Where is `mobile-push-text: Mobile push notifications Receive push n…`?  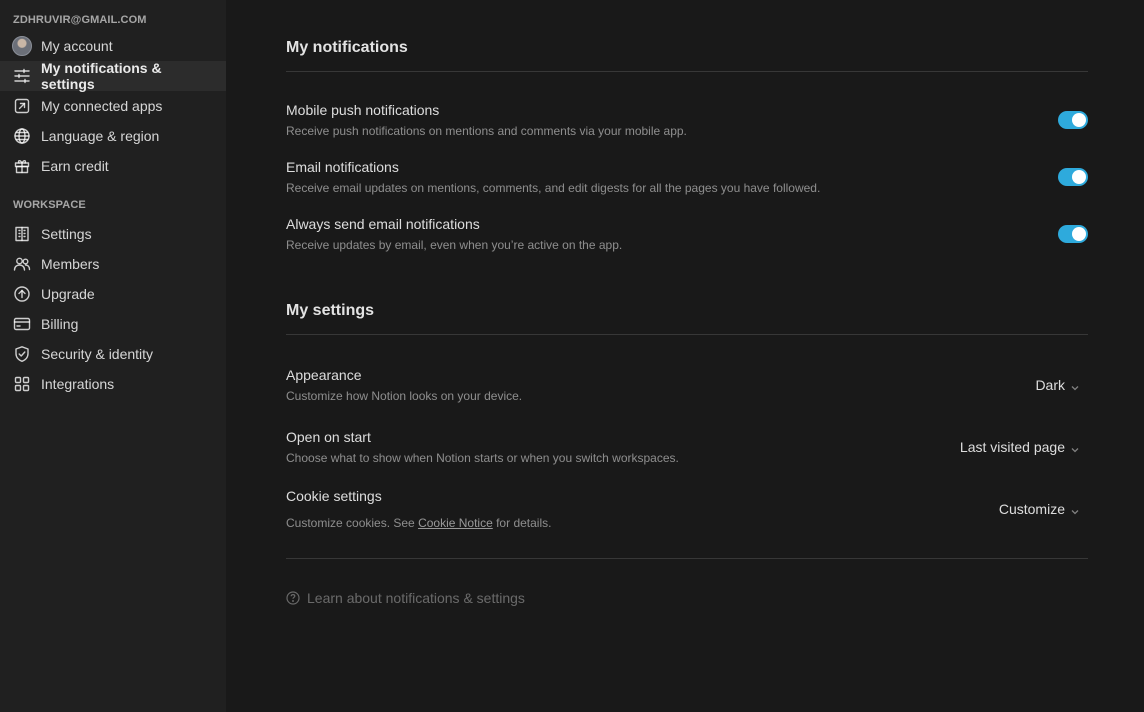
mobile-push-text: Mobile push notifications Receive push n… is located at coordinates (486, 120).